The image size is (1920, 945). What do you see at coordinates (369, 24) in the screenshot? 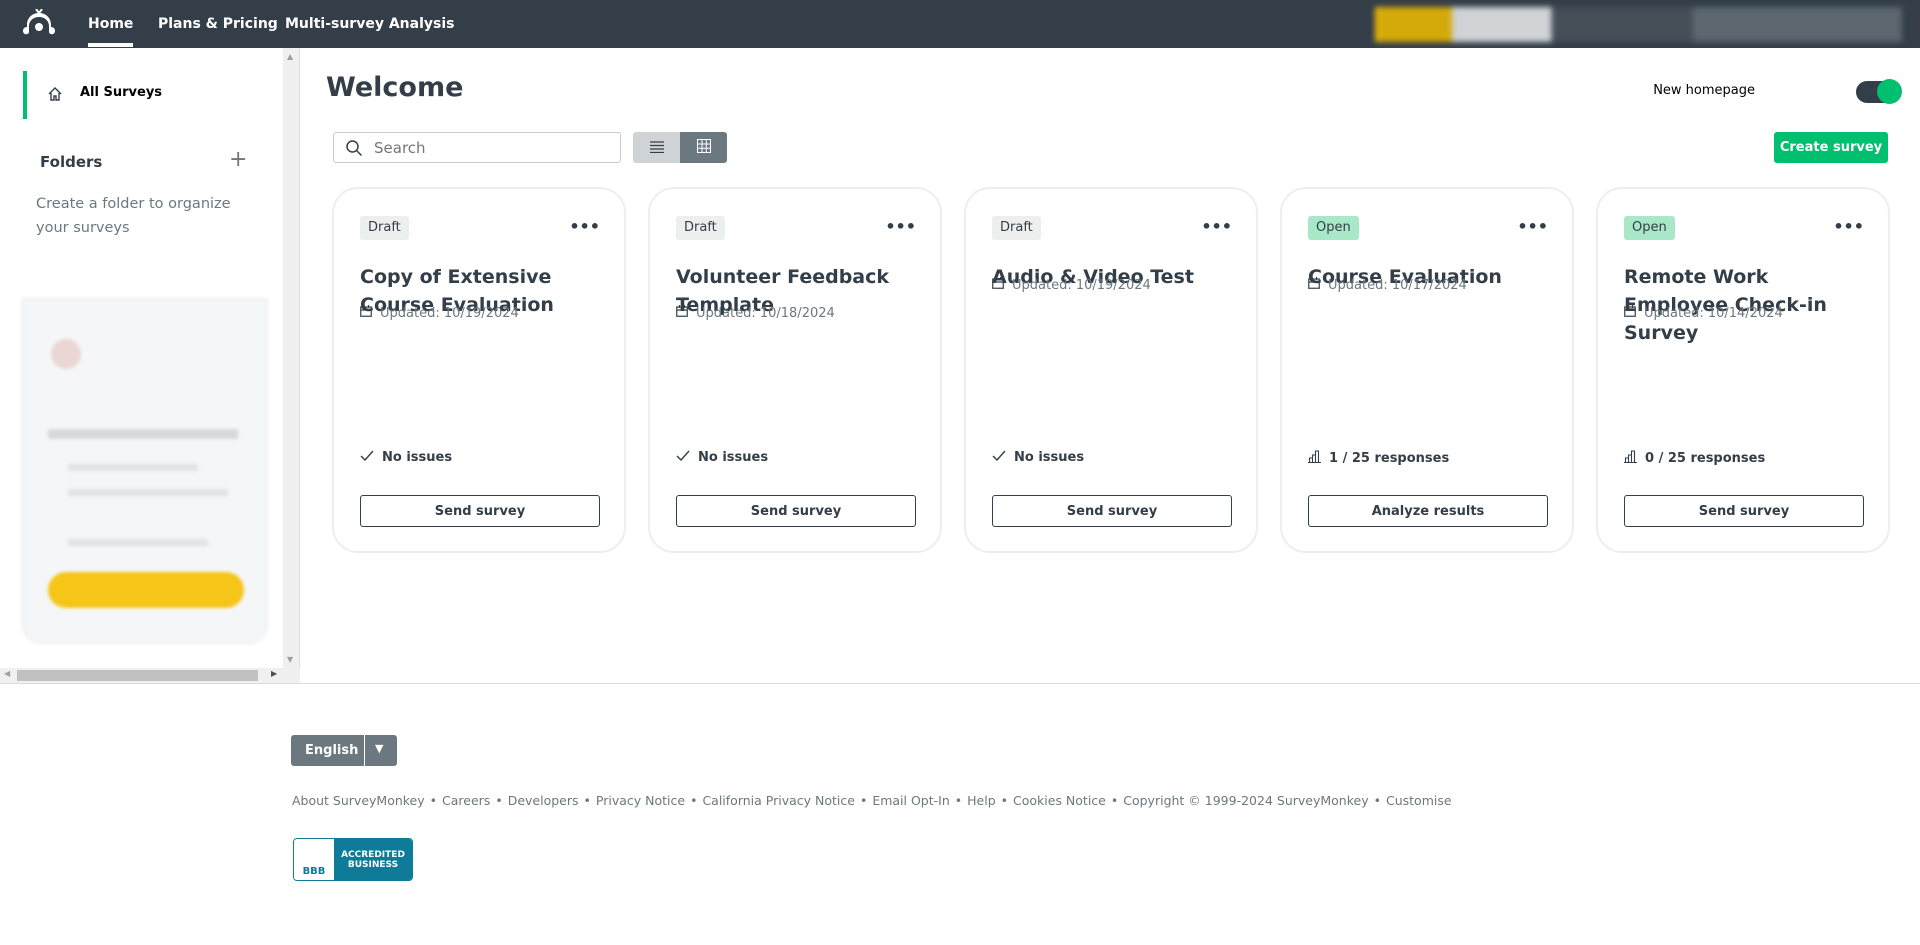
I see `nav-multi-survey-analysis: Multi-survey Analysis` at bounding box center [369, 24].